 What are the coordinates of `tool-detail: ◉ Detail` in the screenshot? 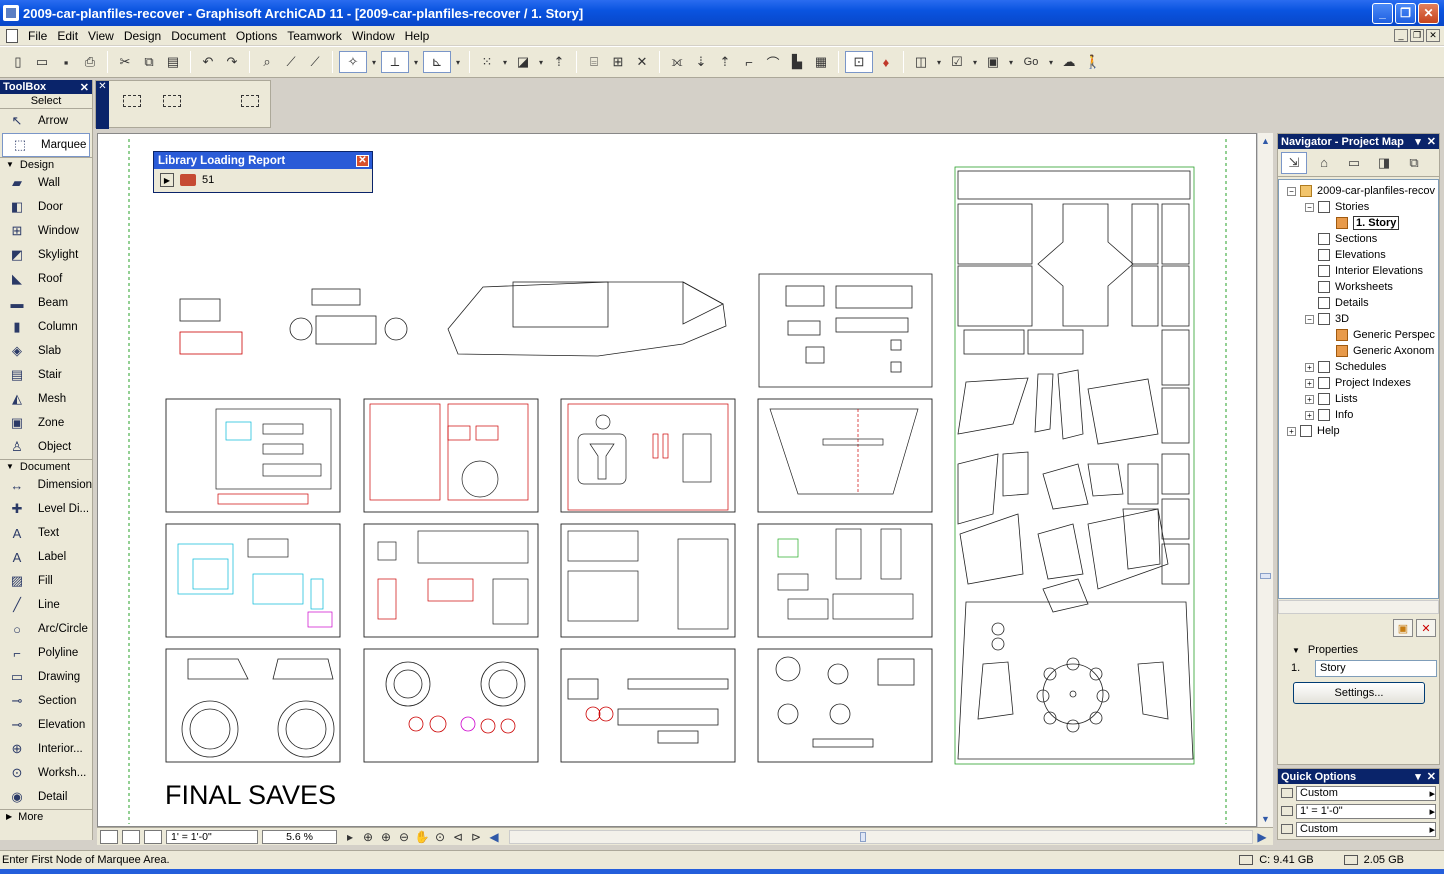 It's located at (46, 797).